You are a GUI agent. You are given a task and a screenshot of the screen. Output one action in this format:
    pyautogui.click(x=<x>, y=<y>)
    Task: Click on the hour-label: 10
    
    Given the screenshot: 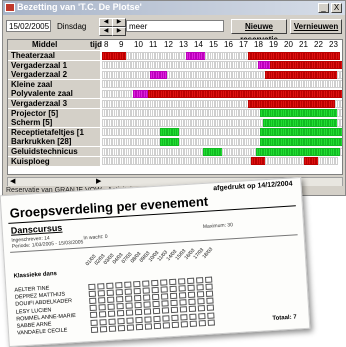 What is the action you would take?
    pyautogui.click(x=138, y=44)
    